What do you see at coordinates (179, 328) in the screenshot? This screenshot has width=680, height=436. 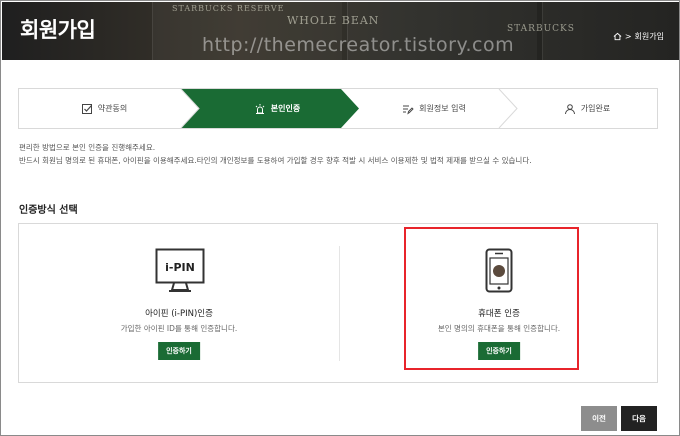 I see `method-description: 가입한 아이핀 ID를 통해 인증합니다.` at bounding box center [179, 328].